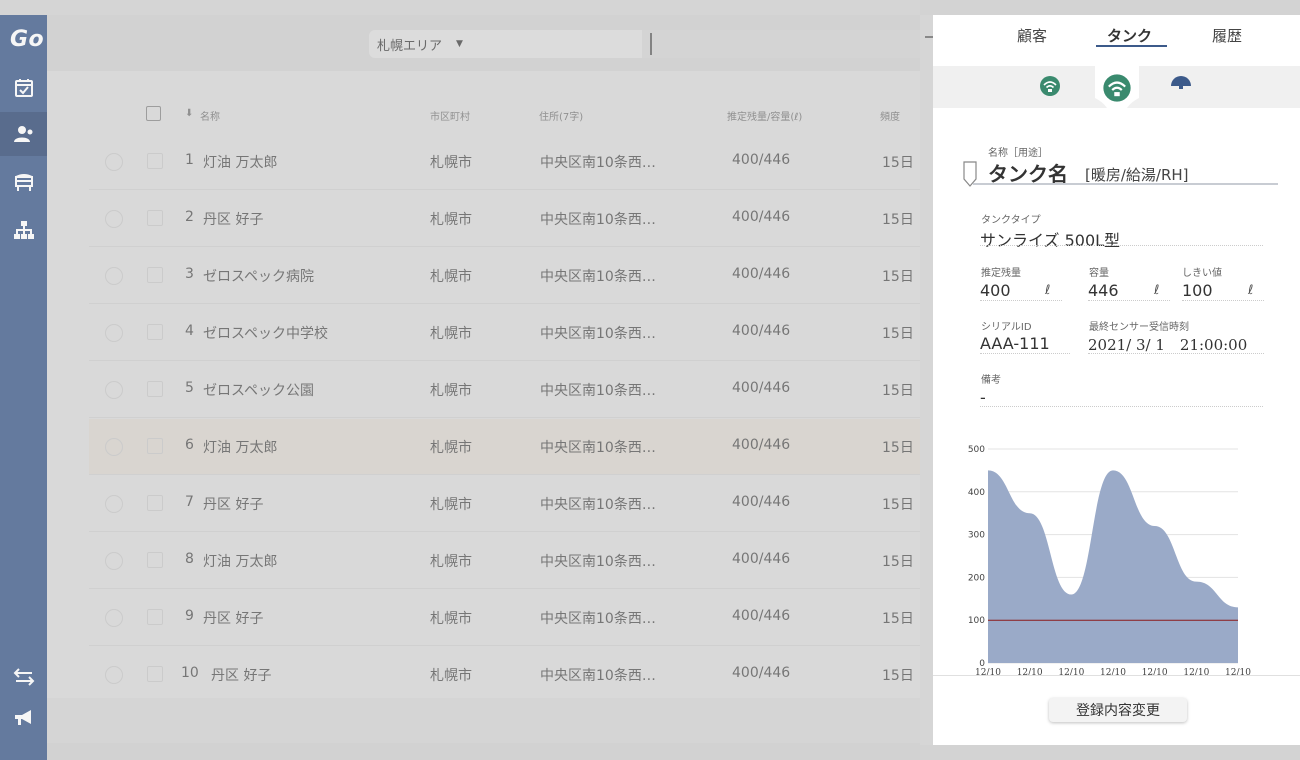 The width and height of the screenshot is (1300, 760). I want to click on y-tick-label: 300, so click(976, 536).